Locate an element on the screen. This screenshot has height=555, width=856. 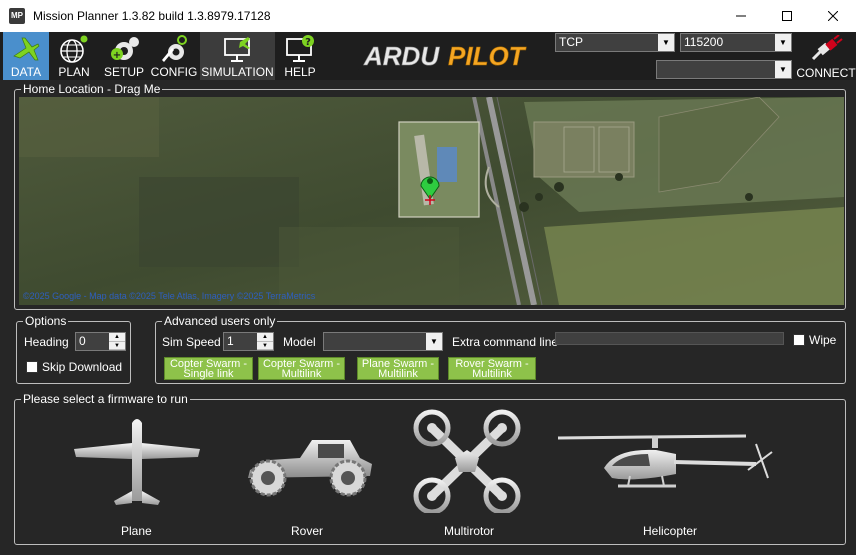
tab-simulation: SIMULATION is located at coordinates (237, 56).